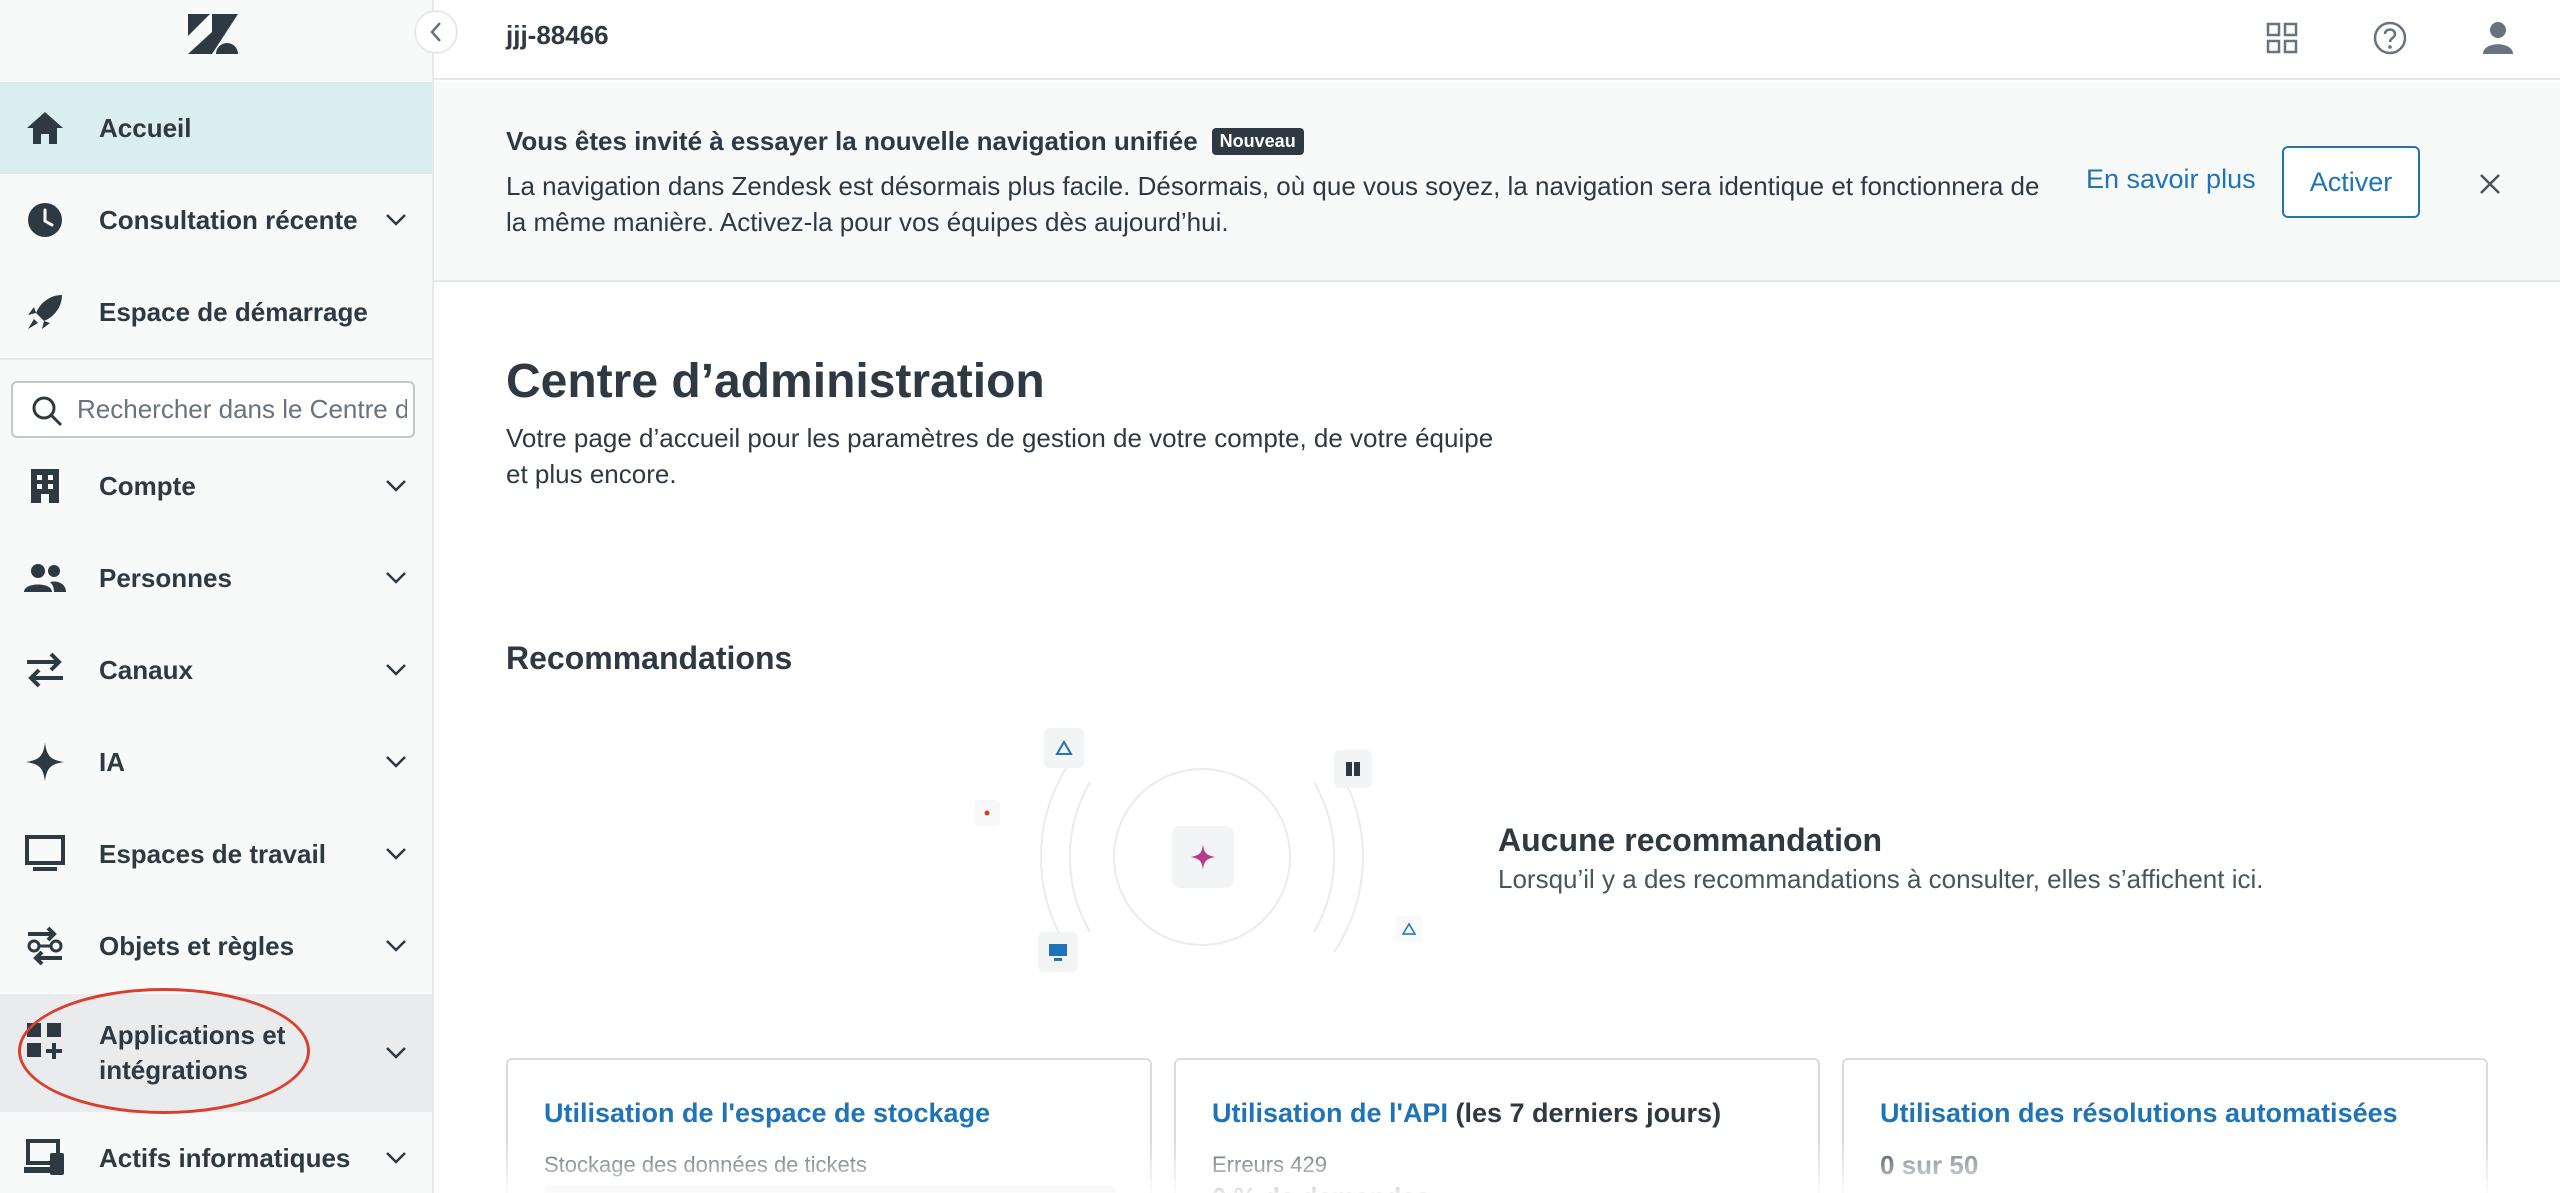 The image size is (2560, 1193). Describe the element at coordinates (2351, 182) in the screenshot. I see `activate-button: Activer` at that location.